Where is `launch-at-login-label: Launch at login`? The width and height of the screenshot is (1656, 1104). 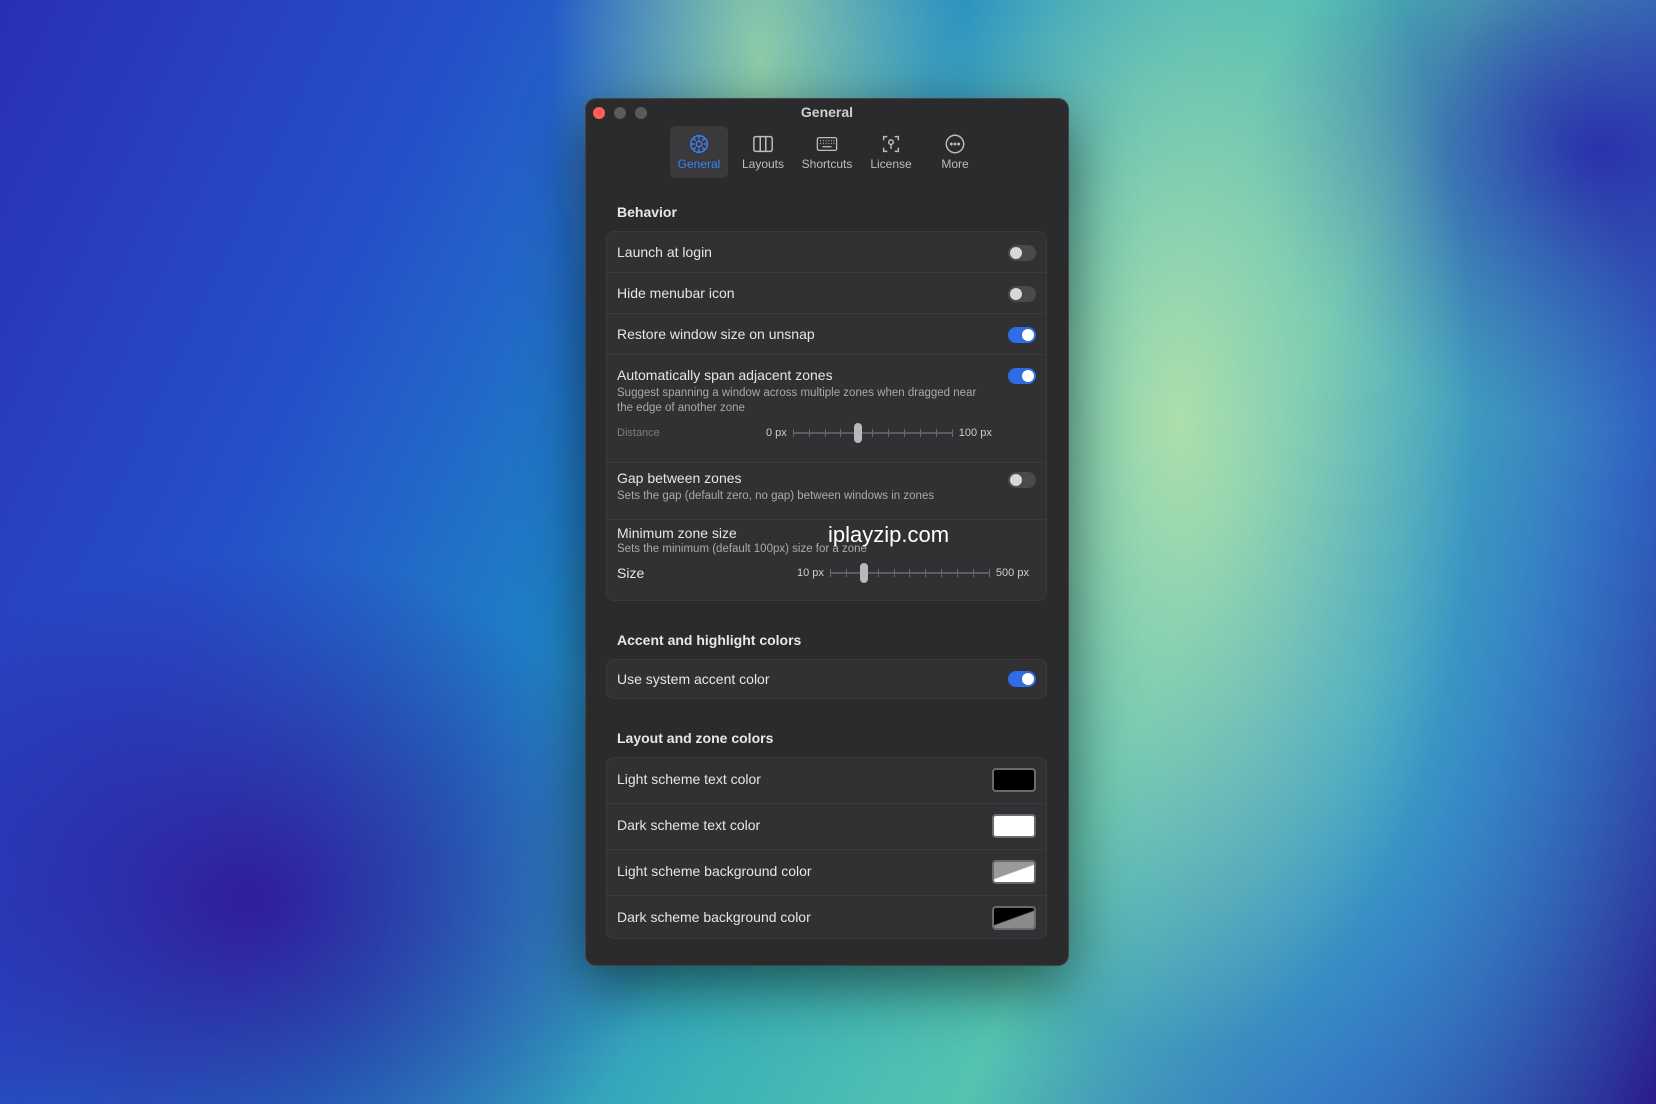 launch-at-login-label: Launch at login is located at coordinates (664, 252).